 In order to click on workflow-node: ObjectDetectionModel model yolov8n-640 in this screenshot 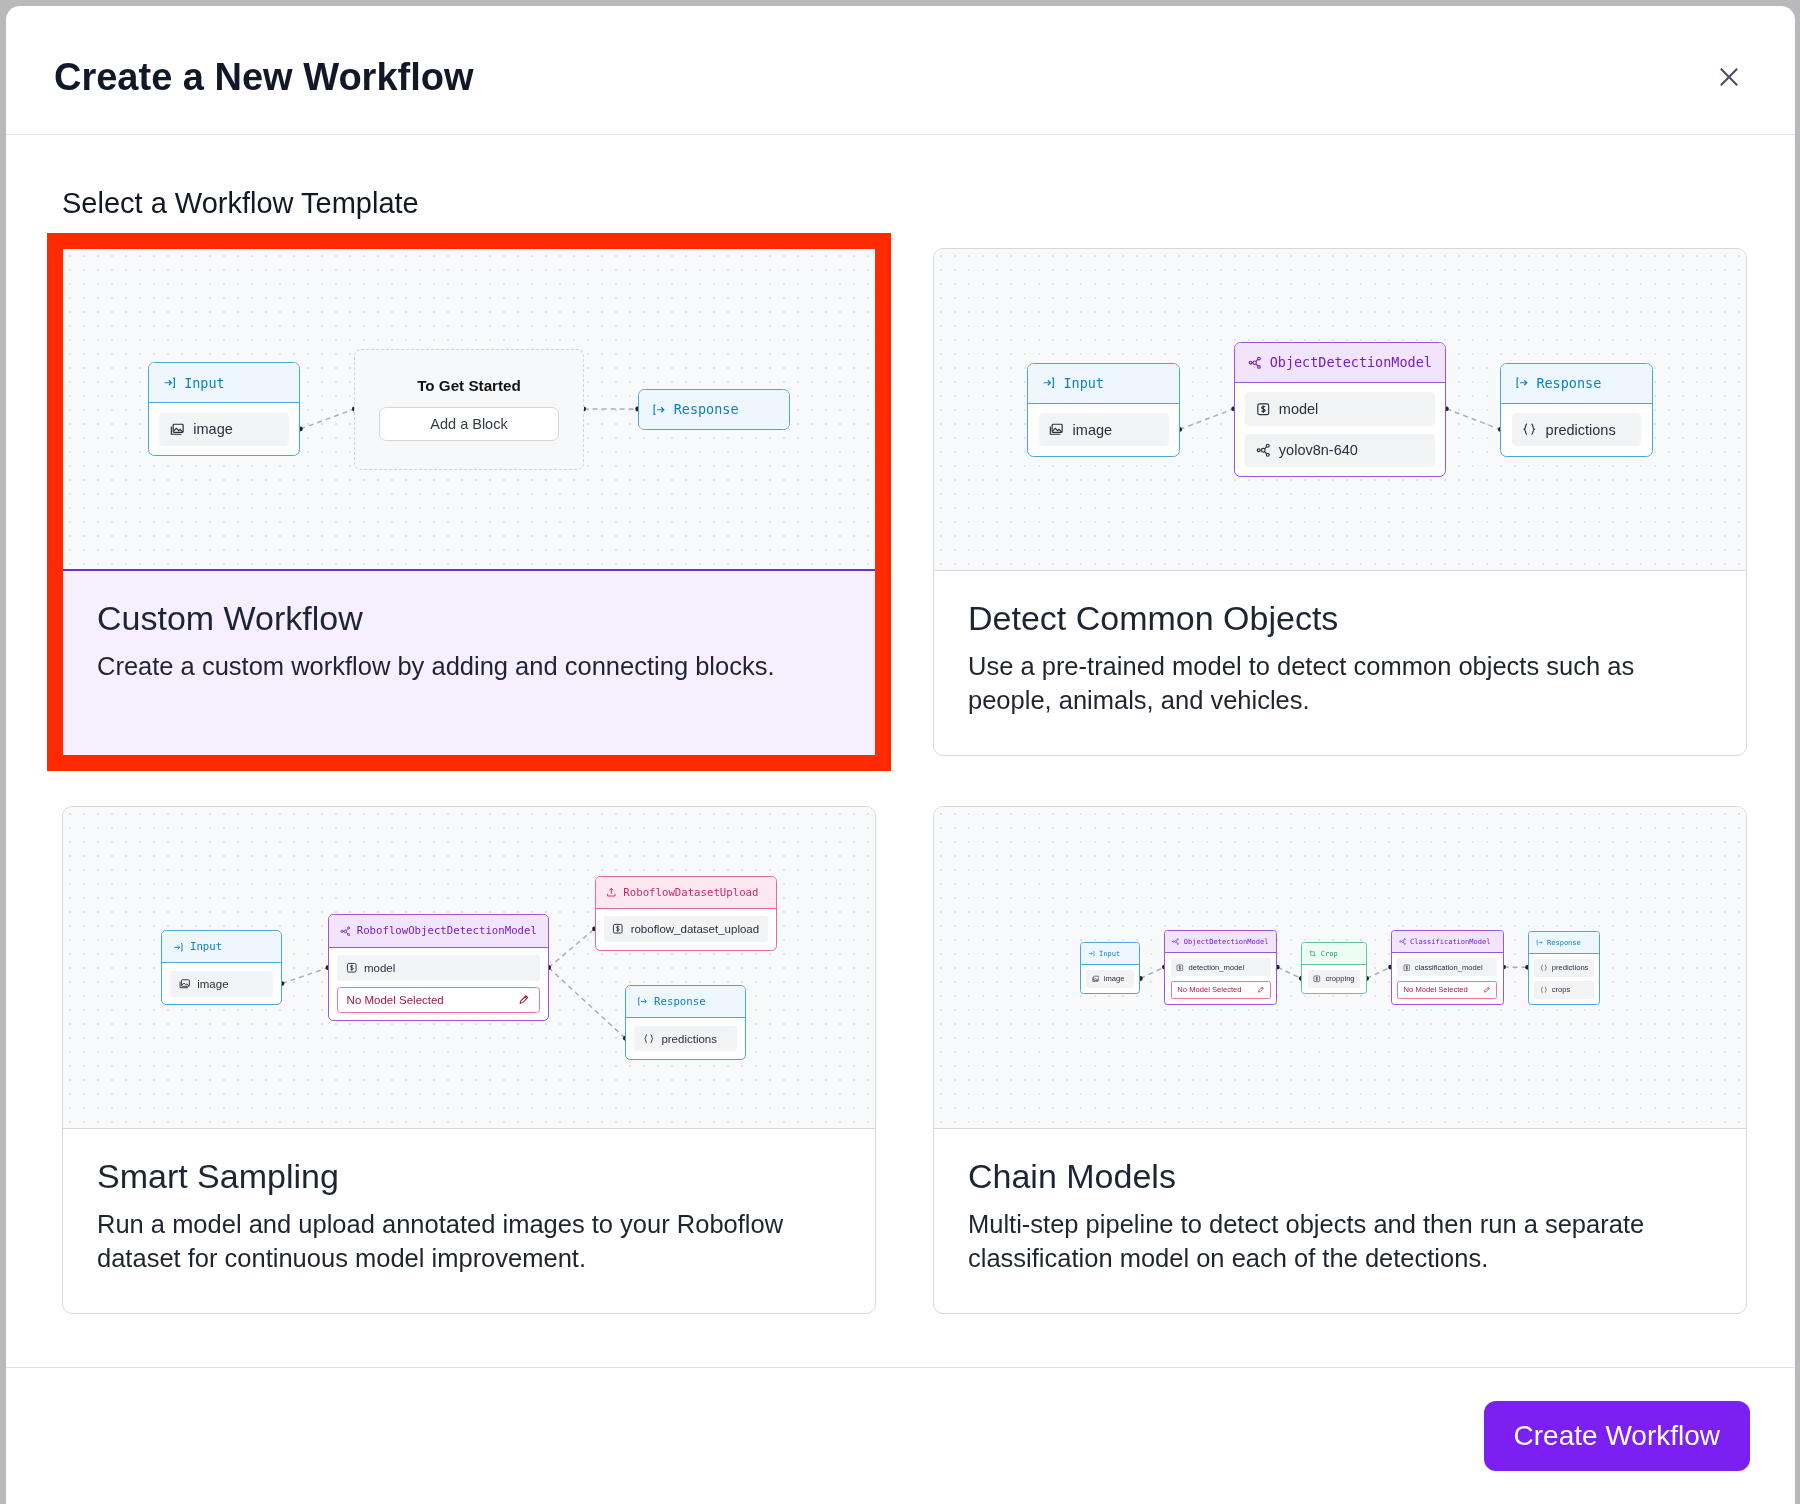, I will do `click(1340, 410)`.